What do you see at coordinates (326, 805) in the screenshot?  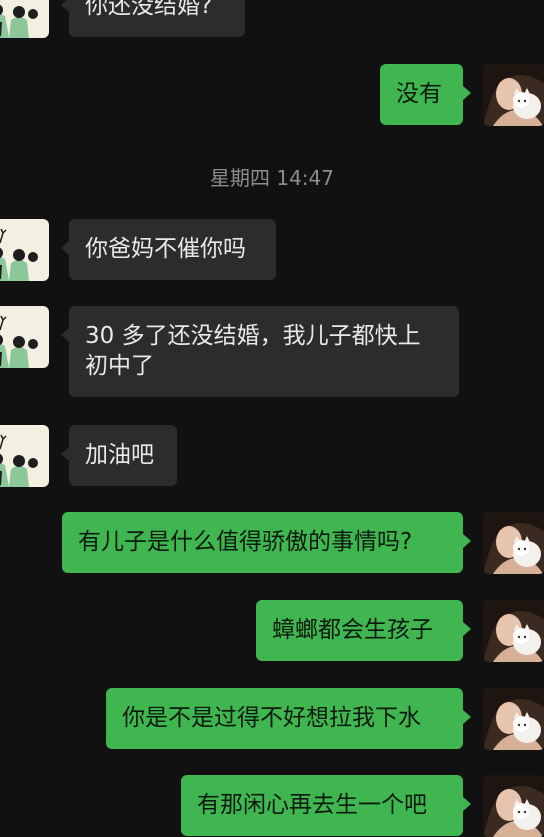 I see `message-bubble: 有那闲心再去生一个吧` at bounding box center [326, 805].